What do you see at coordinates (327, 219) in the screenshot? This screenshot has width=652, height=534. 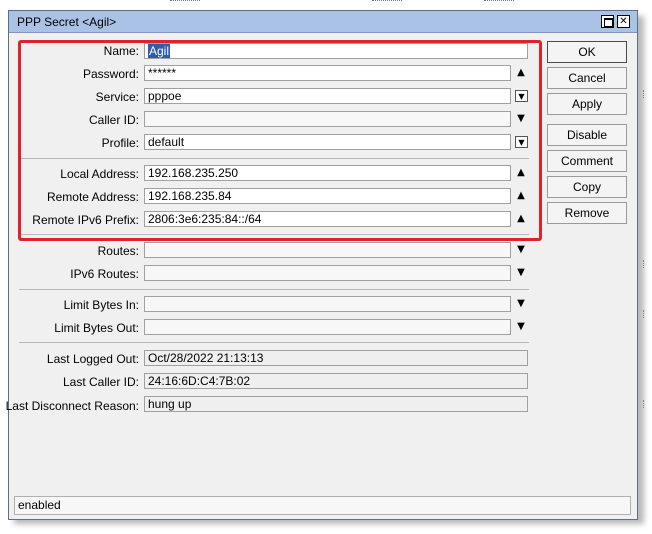 I see `remote-ipv6-prefix-field: 2806:3e6:235:84::/64` at bounding box center [327, 219].